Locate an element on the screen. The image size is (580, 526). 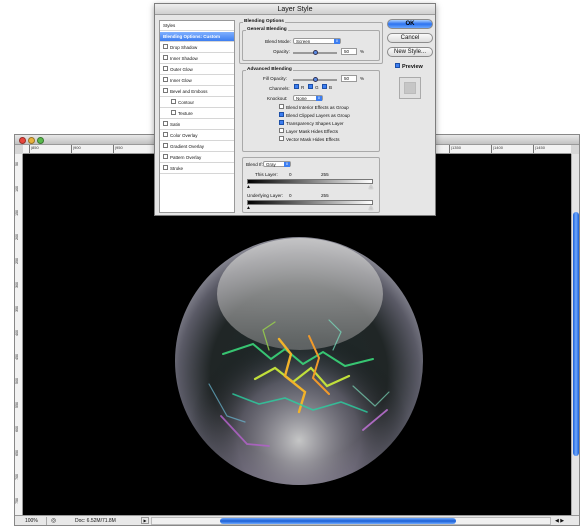
advanced-option: Vector Mask Hides Effects is located at coordinates (309, 139).